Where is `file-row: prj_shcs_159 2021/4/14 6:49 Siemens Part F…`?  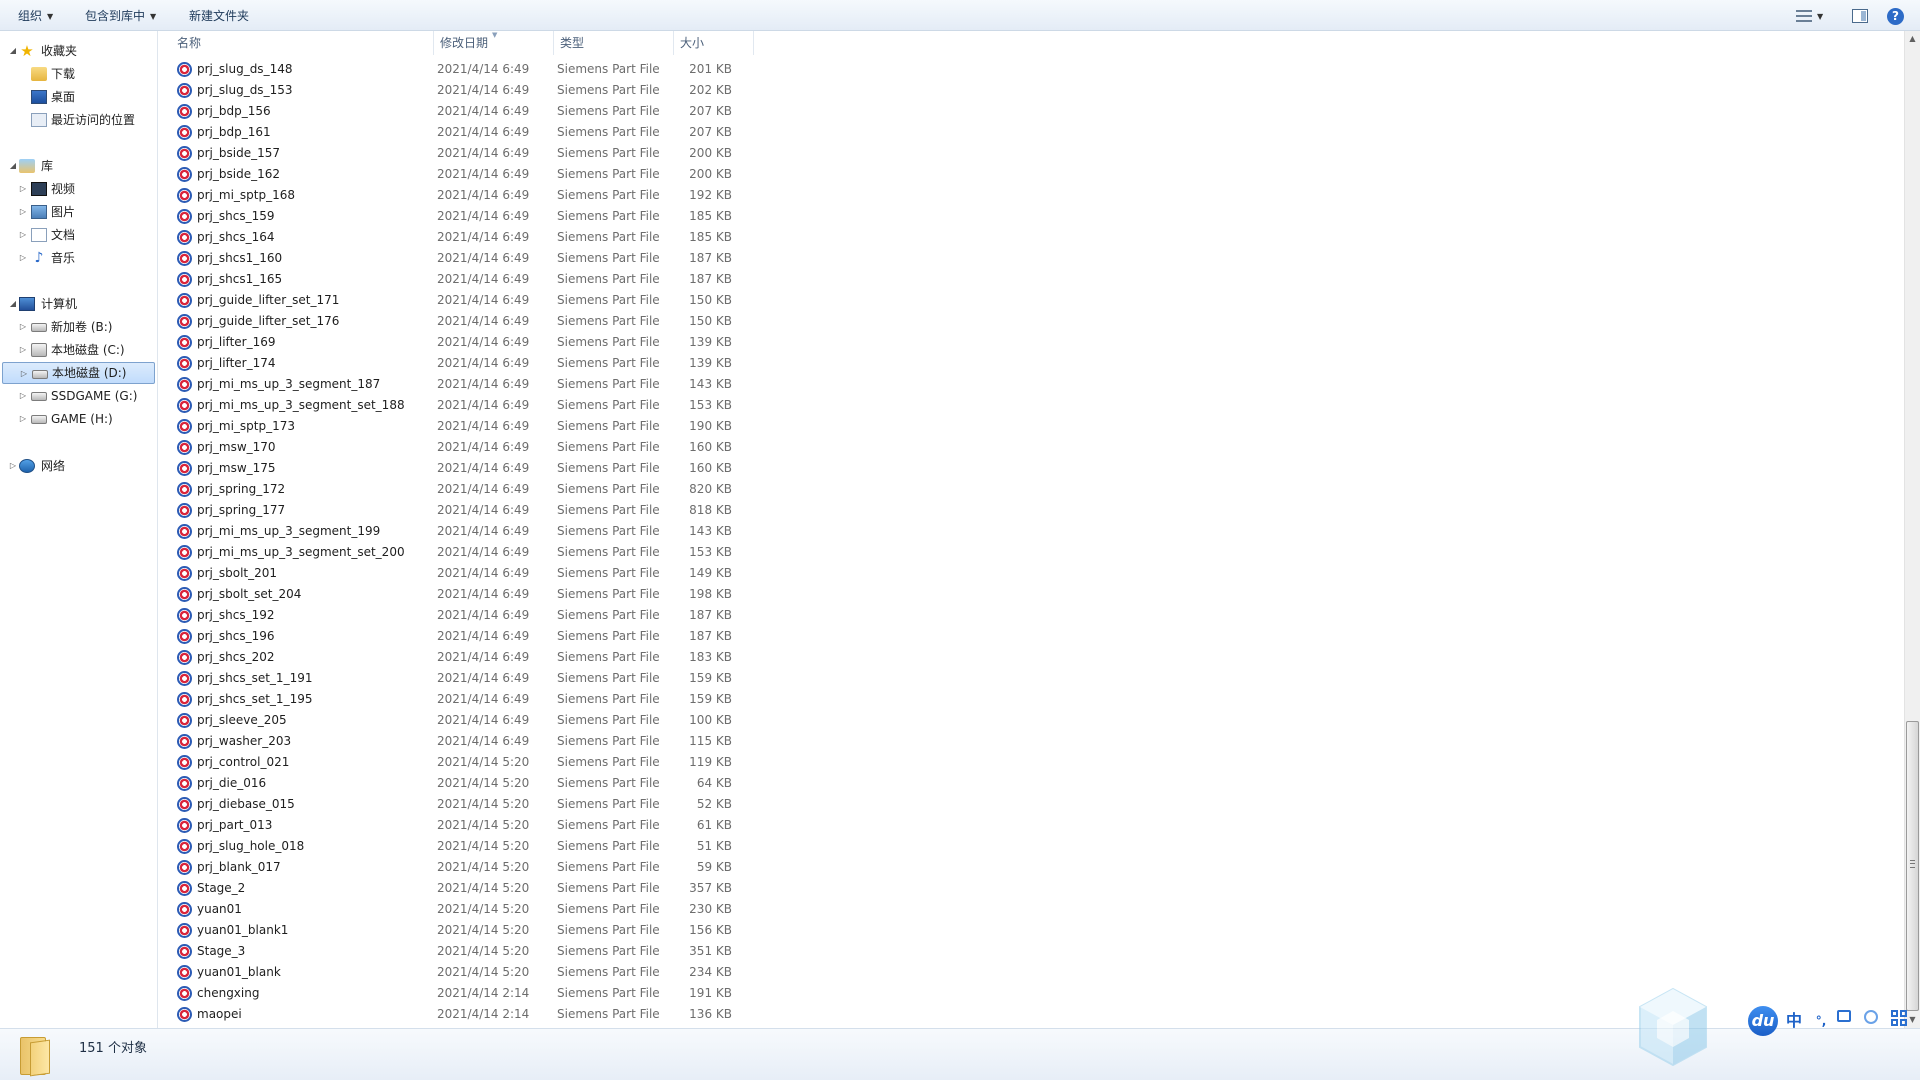
file-row: prj_shcs_159 2021/4/14 6:49 Siemens Part F… is located at coordinates (547, 216).